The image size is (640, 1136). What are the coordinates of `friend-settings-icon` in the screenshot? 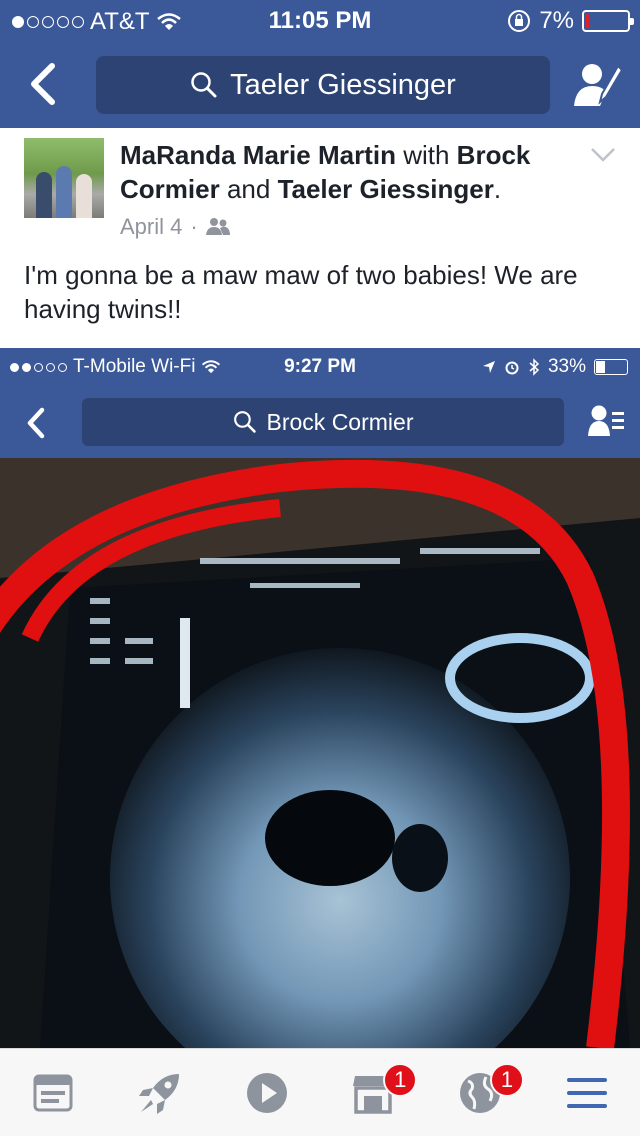 It's located at (598, 85).